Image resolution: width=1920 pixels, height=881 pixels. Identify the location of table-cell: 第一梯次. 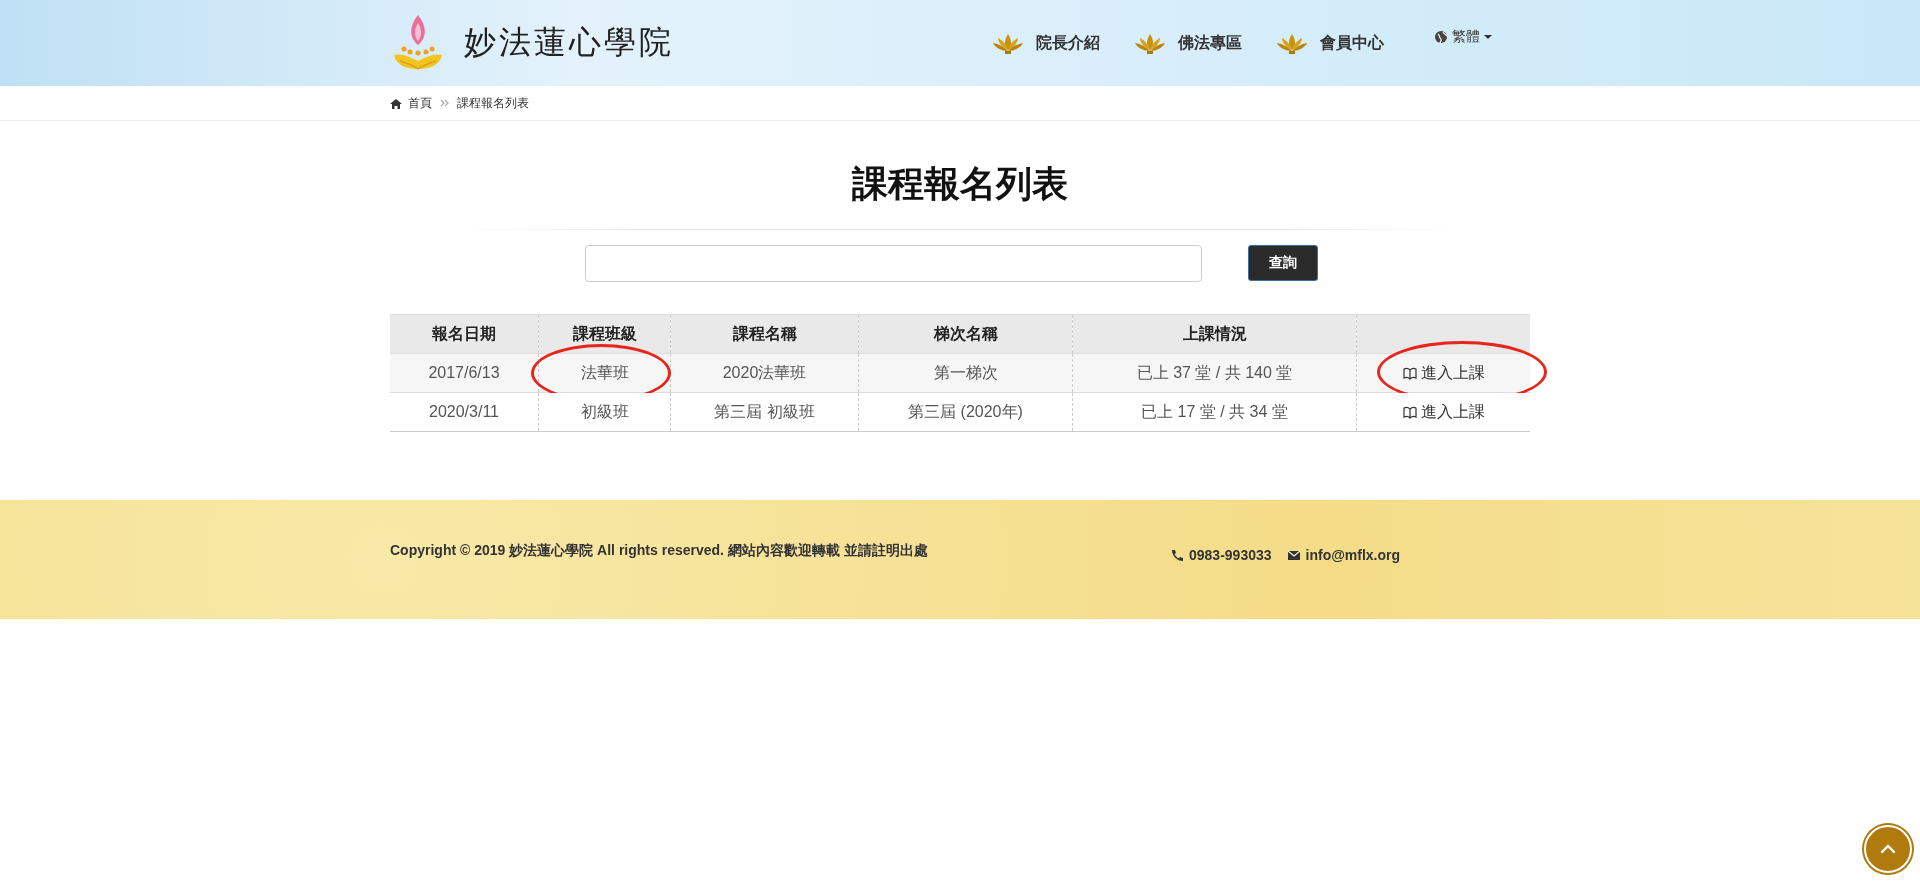
(965, 373).